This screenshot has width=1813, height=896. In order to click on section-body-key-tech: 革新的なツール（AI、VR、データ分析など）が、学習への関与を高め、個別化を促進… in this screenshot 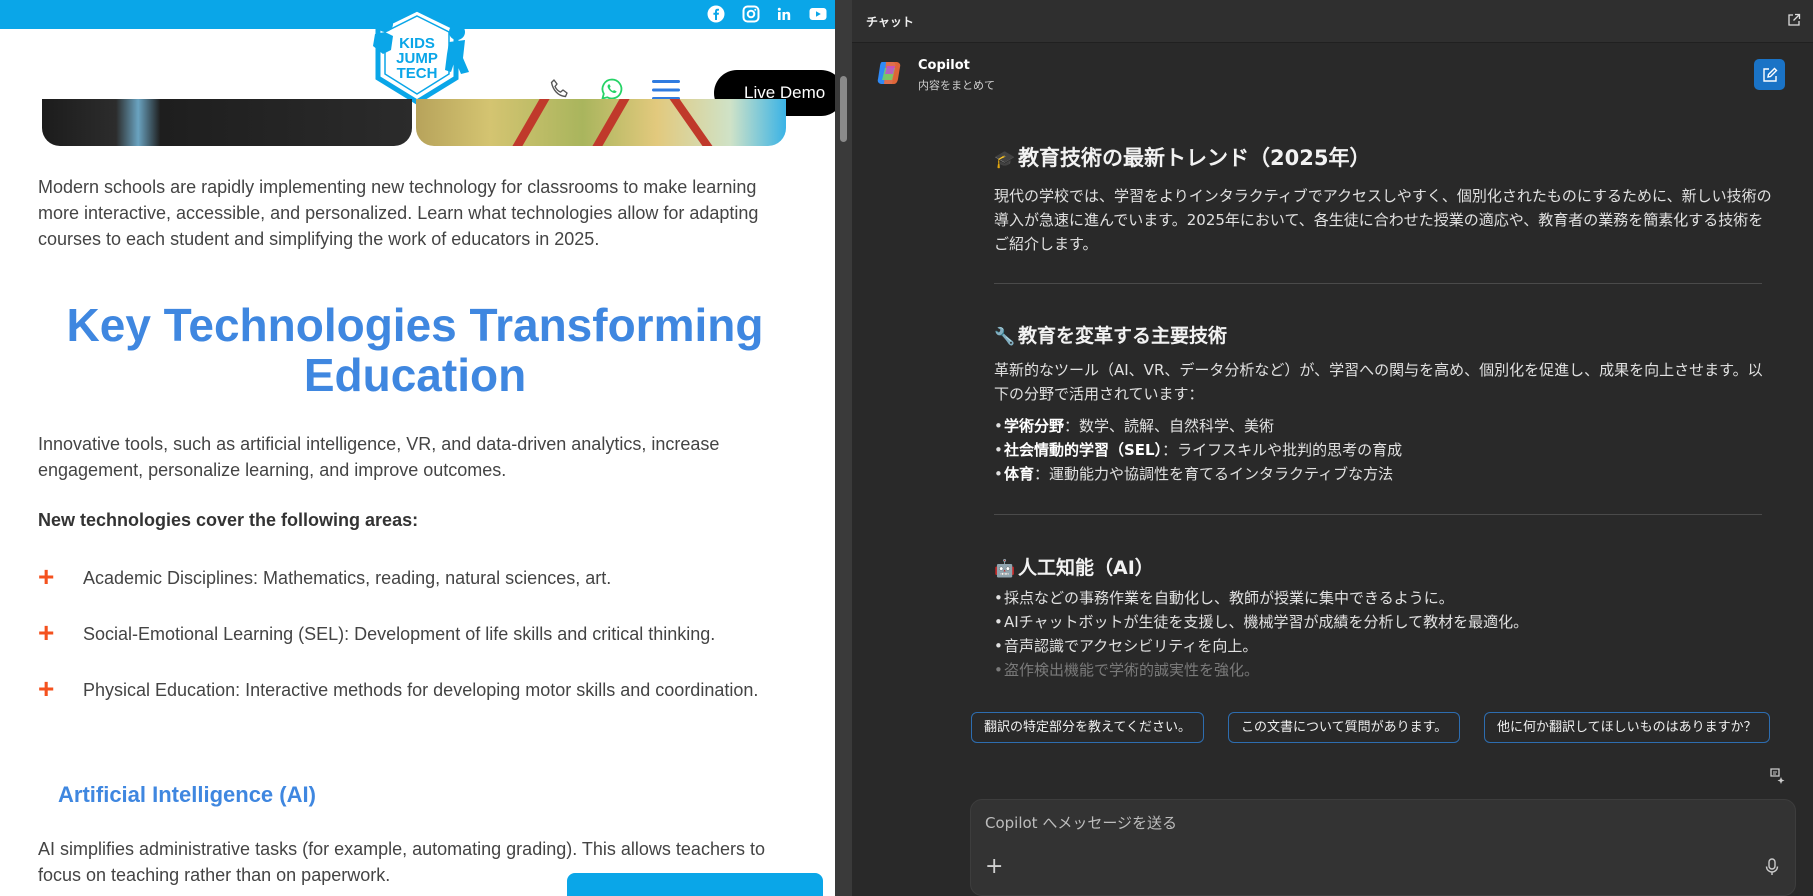, I will do `click(1378, 382)`.